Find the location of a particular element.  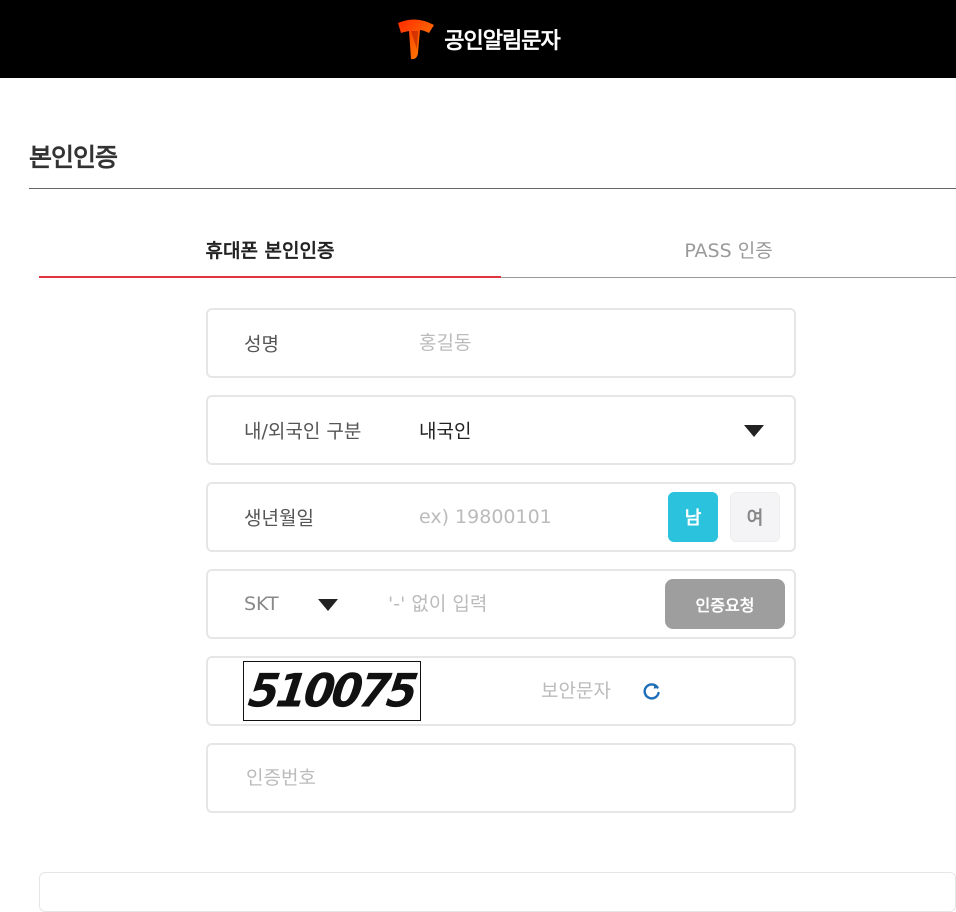

auth-tabs: 휴대폰 본인인증 PASS 인증 is located at coordinates (497, 250).